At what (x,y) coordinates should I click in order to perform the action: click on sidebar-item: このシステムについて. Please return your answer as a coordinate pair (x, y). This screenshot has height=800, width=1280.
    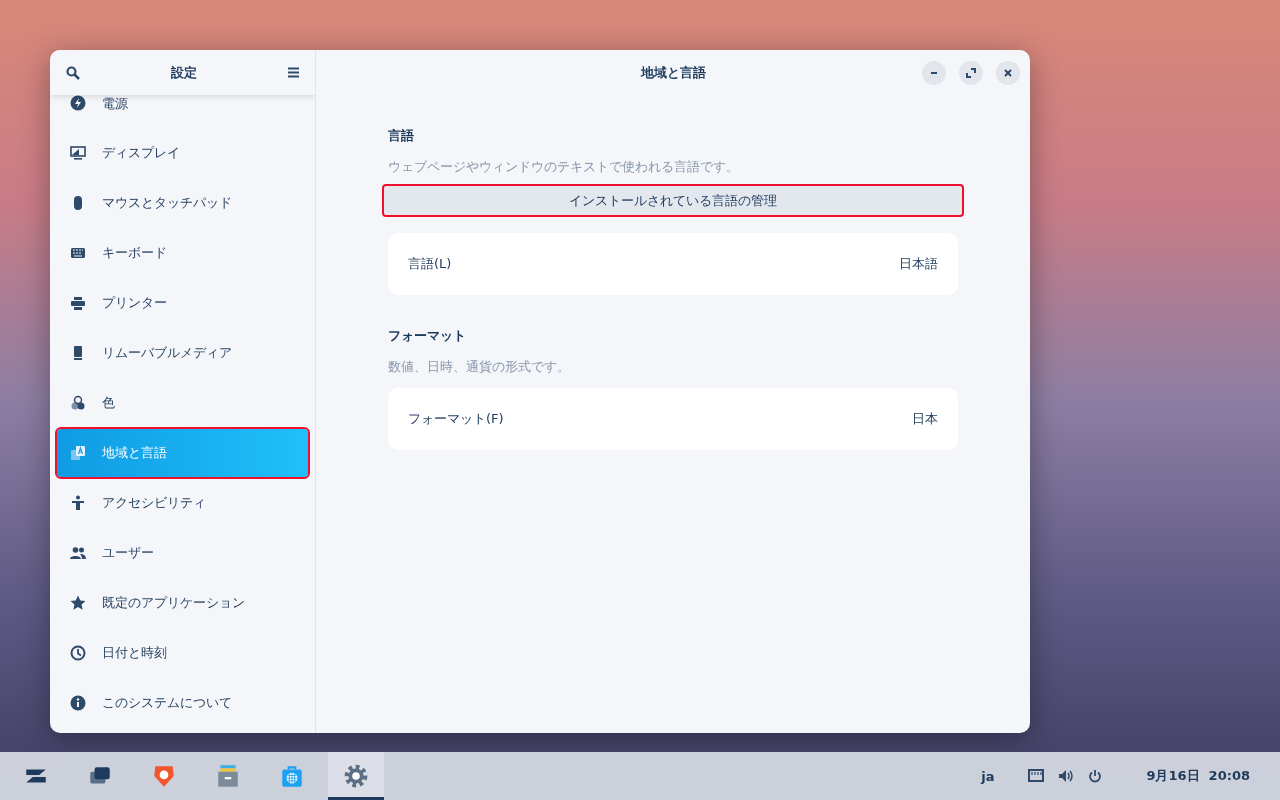
    Looking at the image, I should click on (182, 703).